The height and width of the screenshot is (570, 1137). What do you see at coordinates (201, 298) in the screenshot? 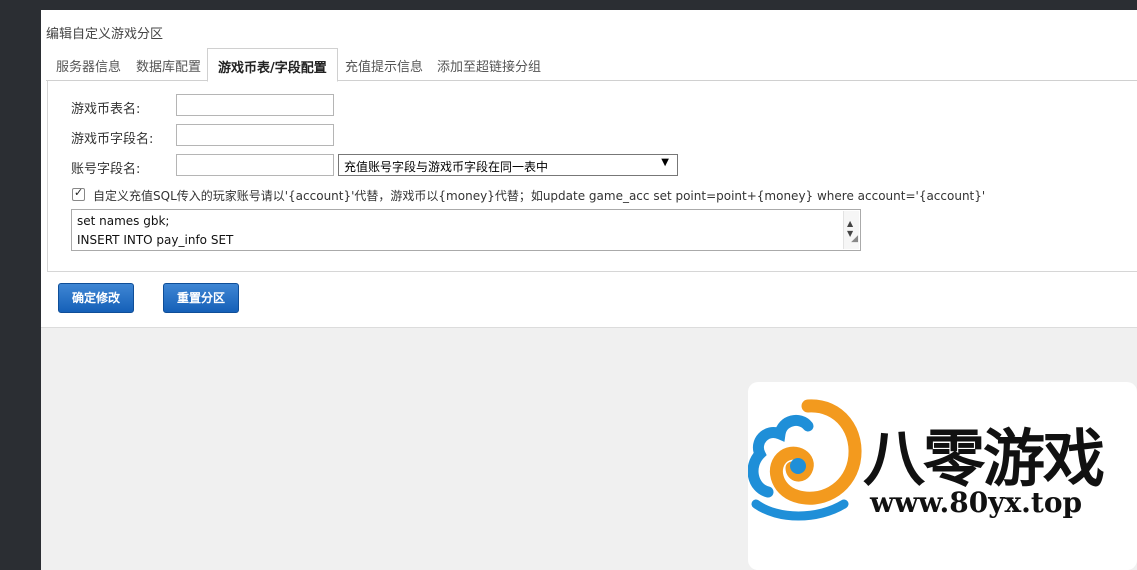
I see `reset-button: 重置分区` at bounding box center [201, 298].